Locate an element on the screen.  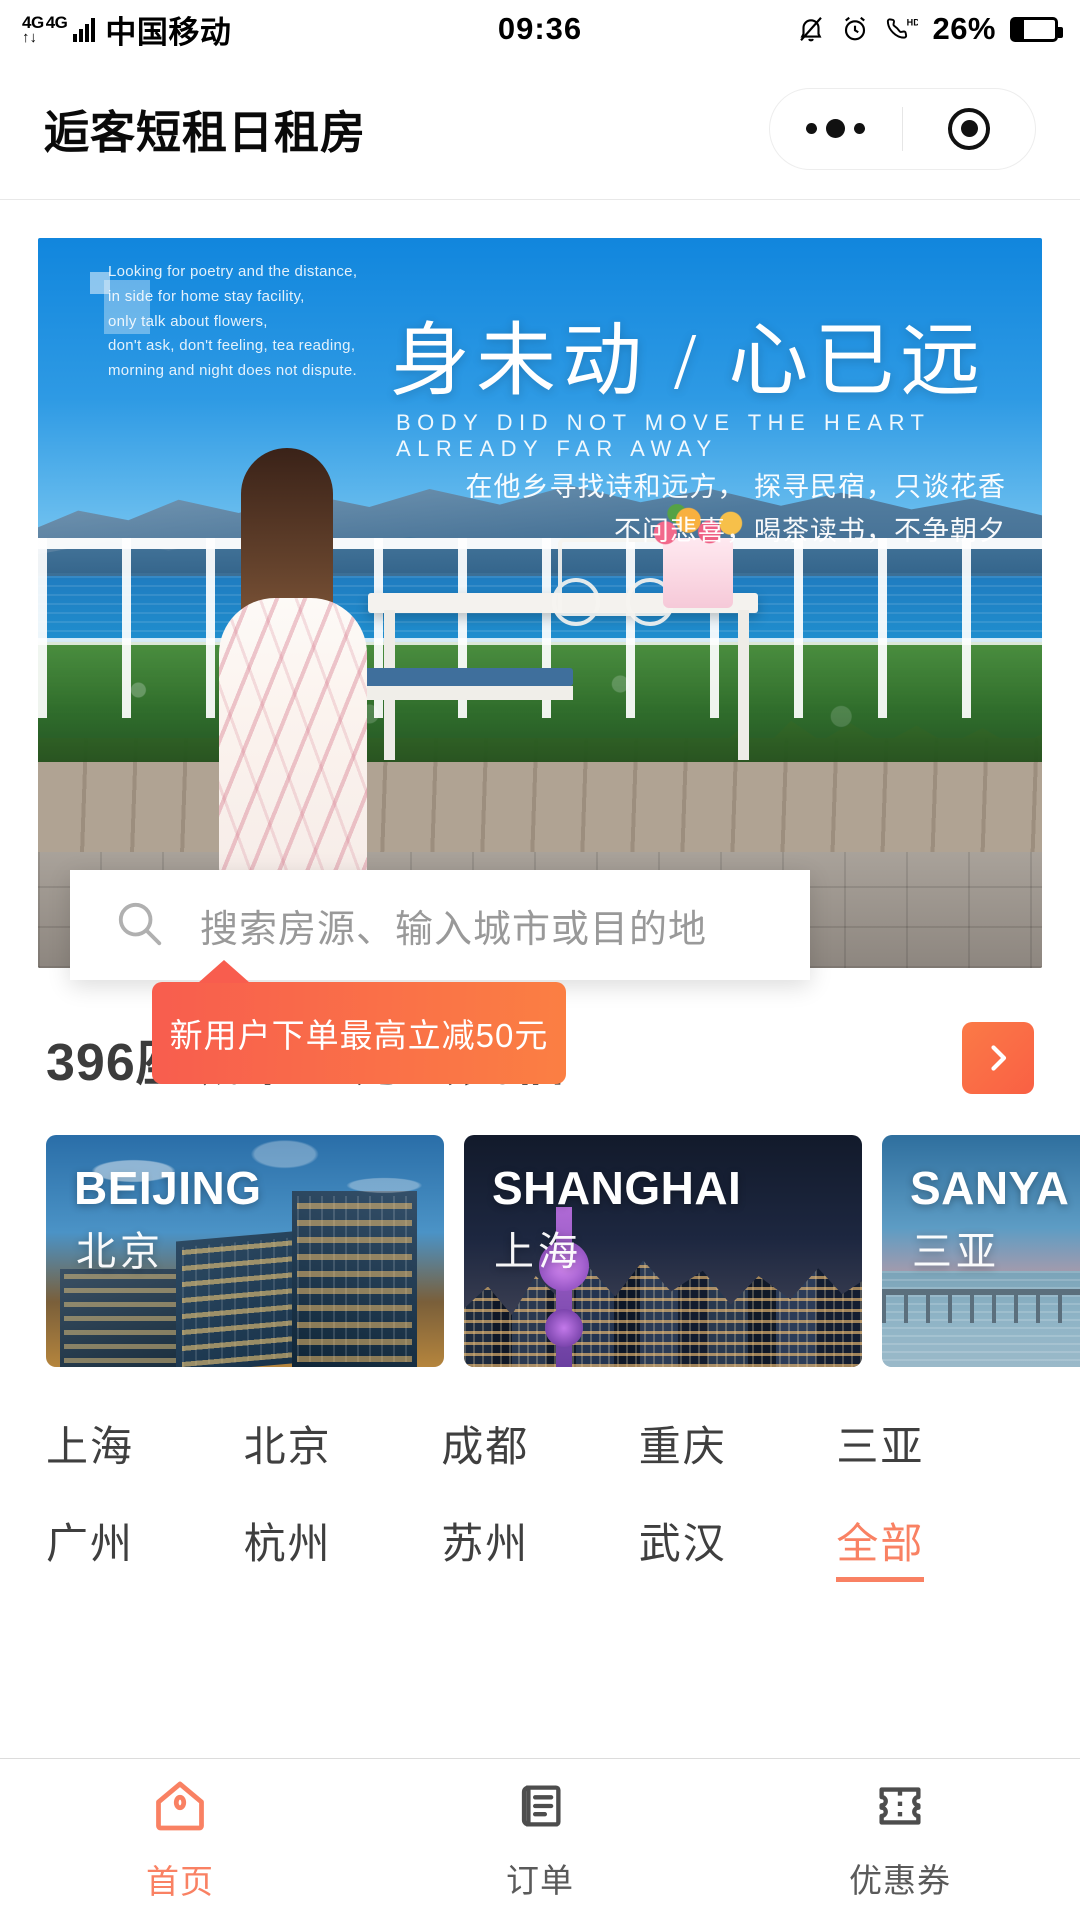
status-bar: 4G 4G ↑↓ 中国移动 09:36 HD is located at coordinates (540, 29).